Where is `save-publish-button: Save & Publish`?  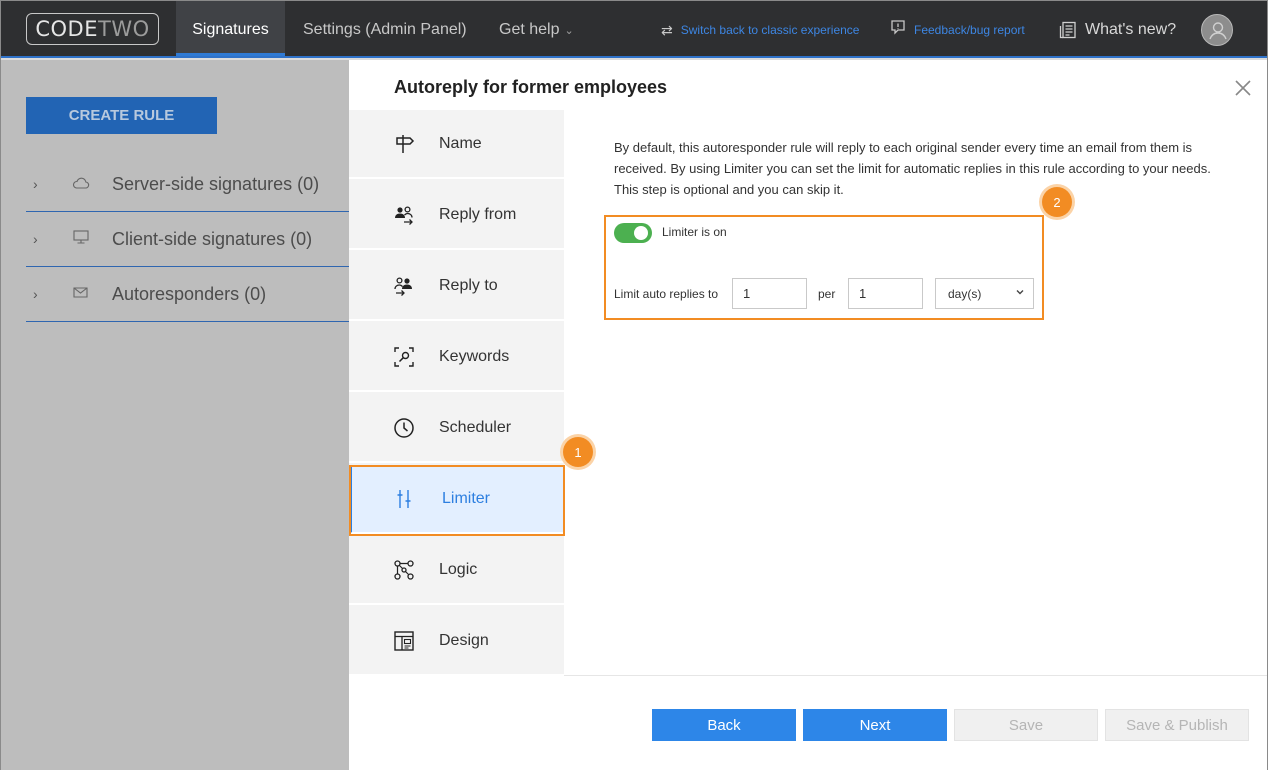 save-publish-button: Save & Publish is located at coordinates (1177, 725).